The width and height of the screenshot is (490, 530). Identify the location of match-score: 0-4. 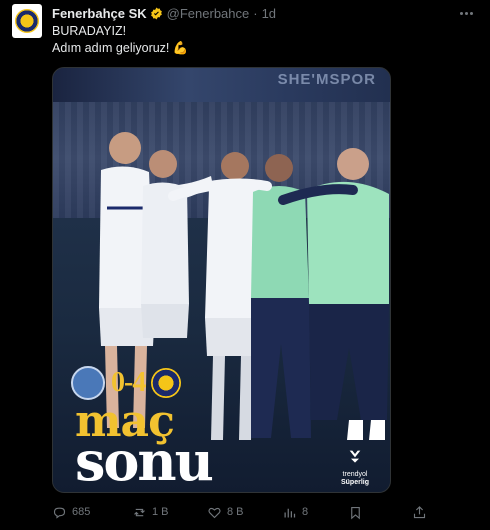
(126, 383).